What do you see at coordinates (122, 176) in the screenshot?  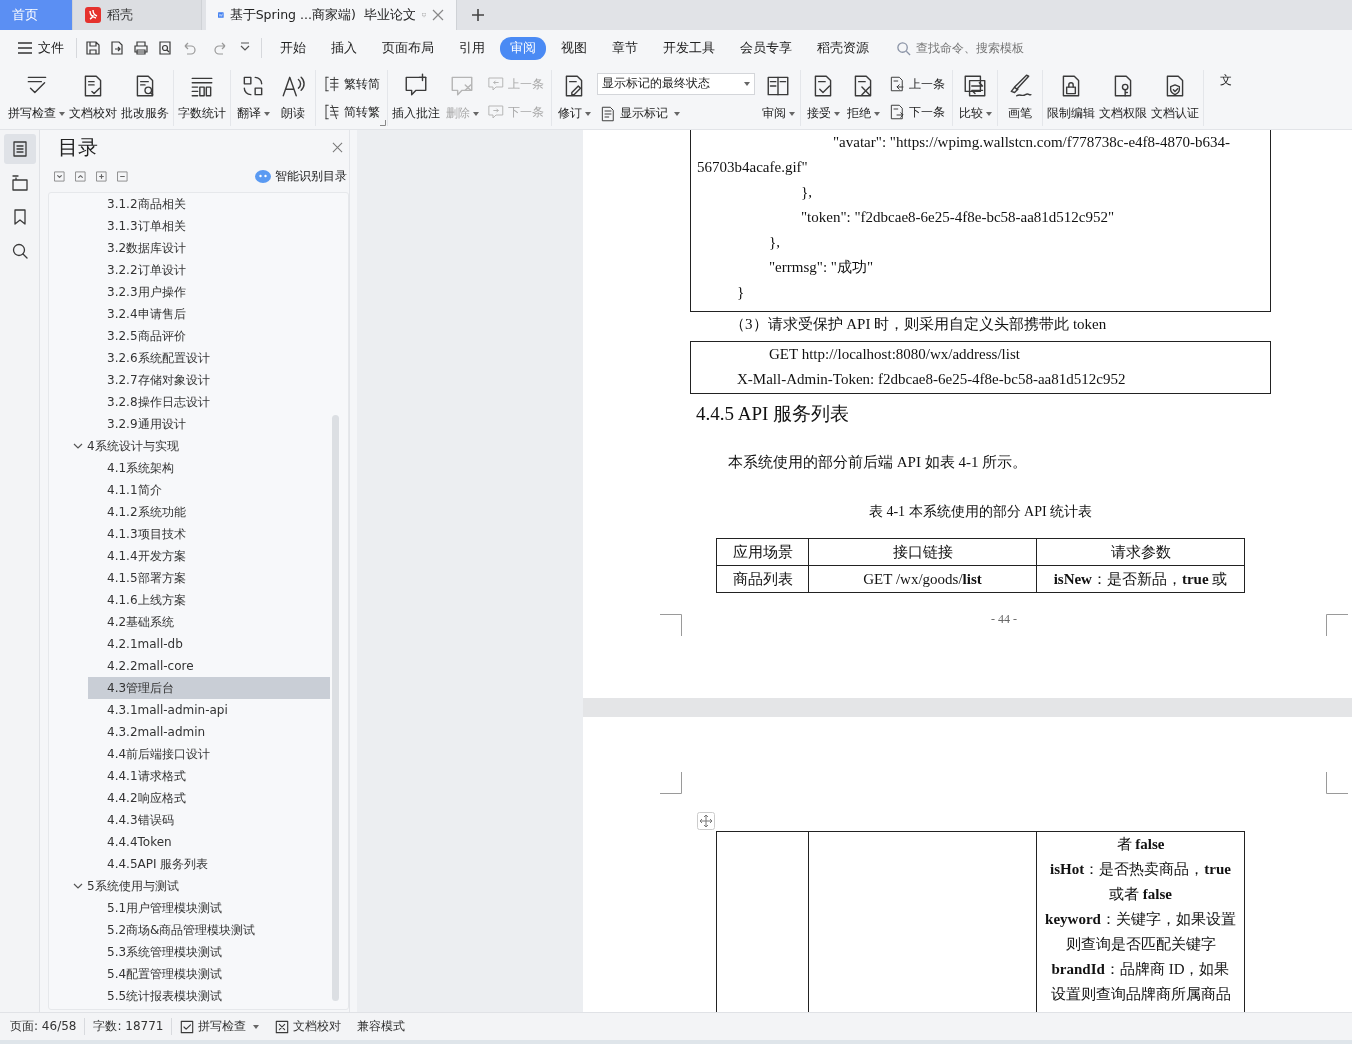 I see `minus-icon` at bounding box center [122, 176].